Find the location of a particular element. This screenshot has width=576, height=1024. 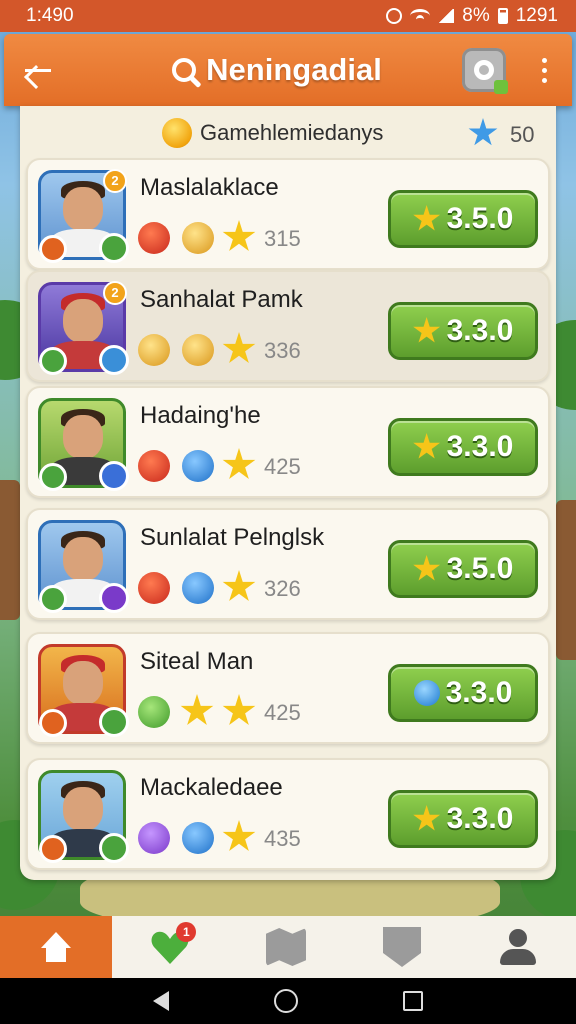

signal-icon is located at coordinates (446, 16).